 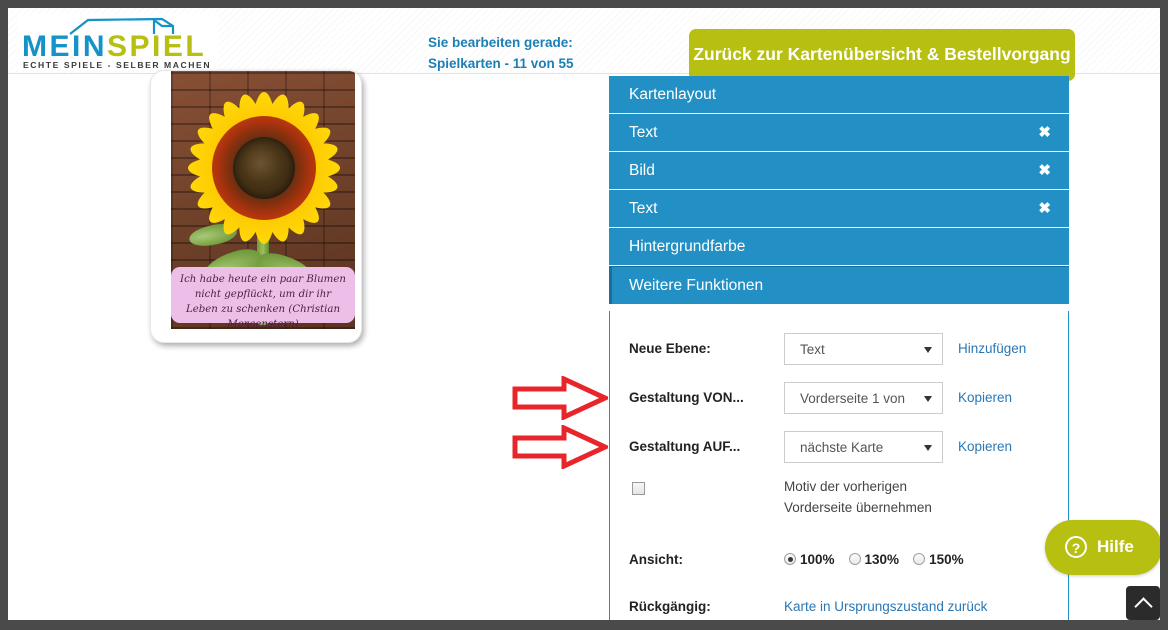 What do you see at coordinates (846, 486) in the screenshot?
I see `checkbox-label-line1: Motiv der vorherigen` at bounding box center [846, 486].